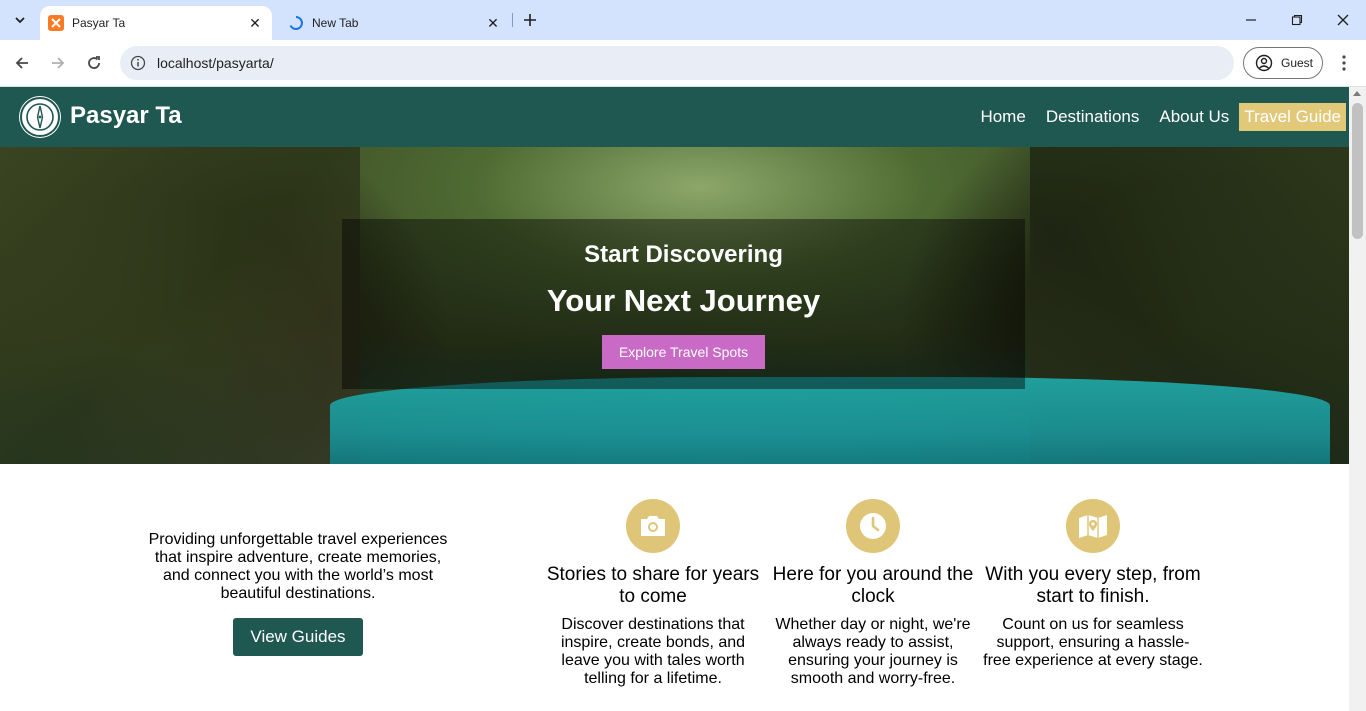  I want to click on browser-tab-bar: Pasyar Ta ✕ New Tab ✕, so click(683, 20).